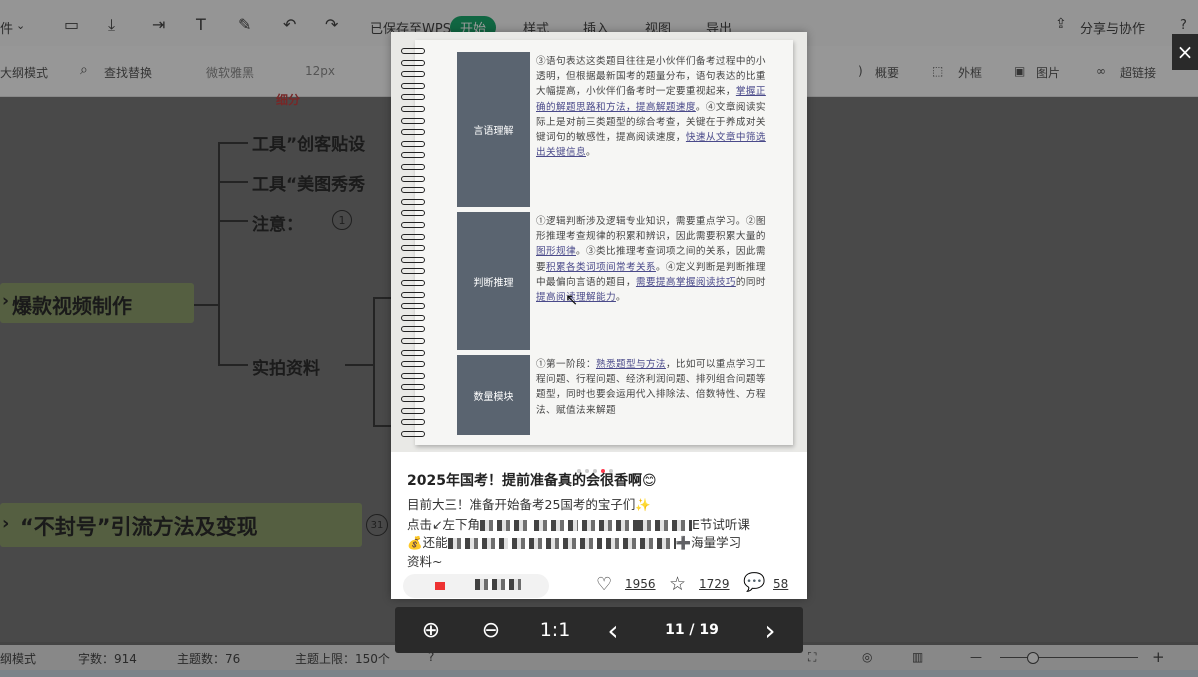 The image size is (1198, 677). Describe the element at coordinates (630, 364) in the screenshot. I see `underlined-text: 熟悉题型与方法` at that location.